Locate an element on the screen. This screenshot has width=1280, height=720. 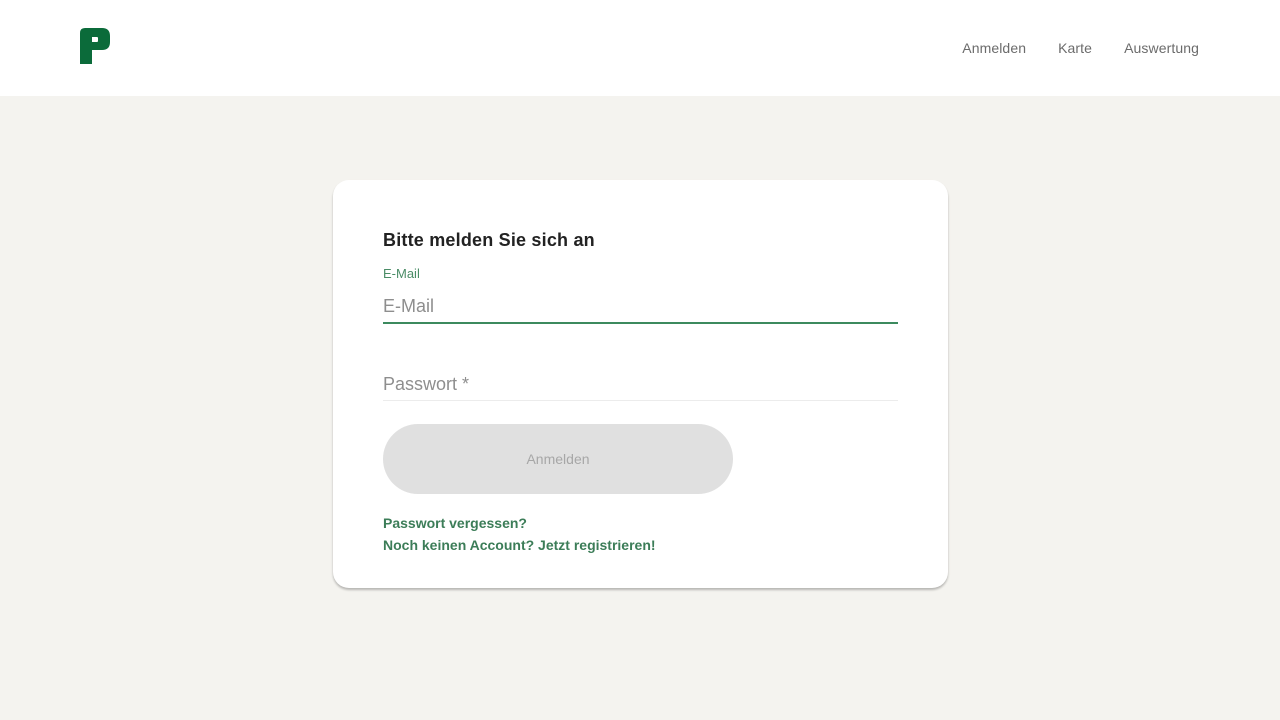
forgot-password-link: Passwort vergessen? is located at coordinates (519, 523).